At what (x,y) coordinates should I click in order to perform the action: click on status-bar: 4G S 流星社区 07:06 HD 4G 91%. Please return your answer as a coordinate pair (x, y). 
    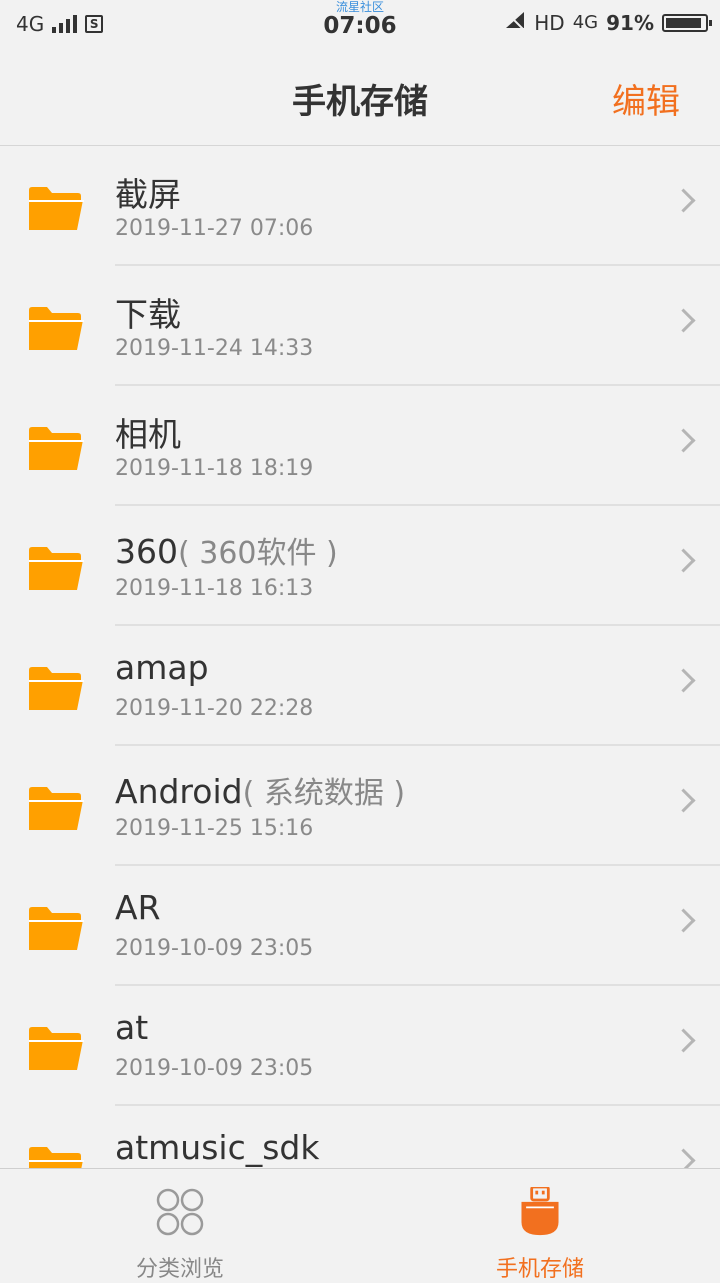
    Looking at the image, I should click on (360, 25).